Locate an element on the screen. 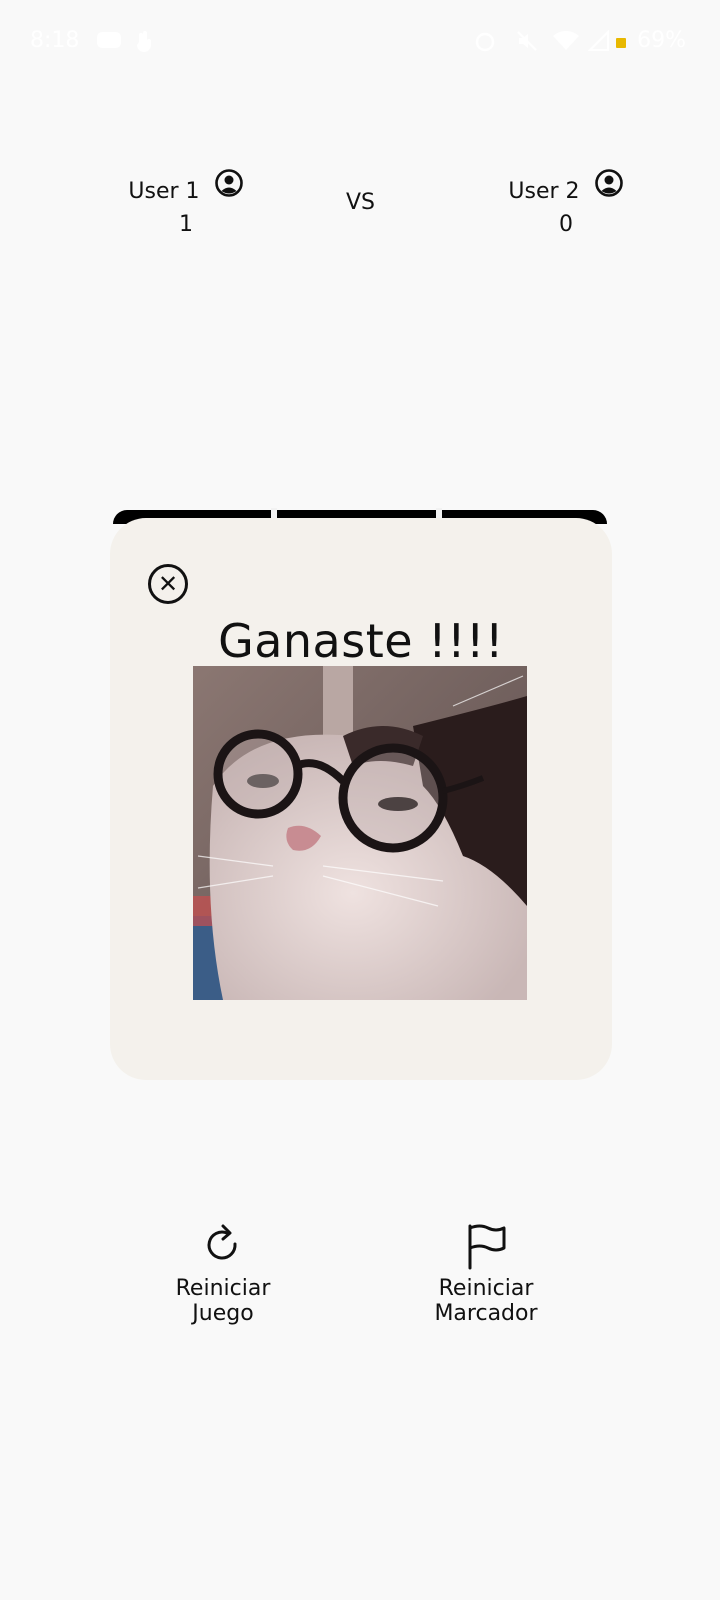  signal-icon is located at coordinates (598, 40).